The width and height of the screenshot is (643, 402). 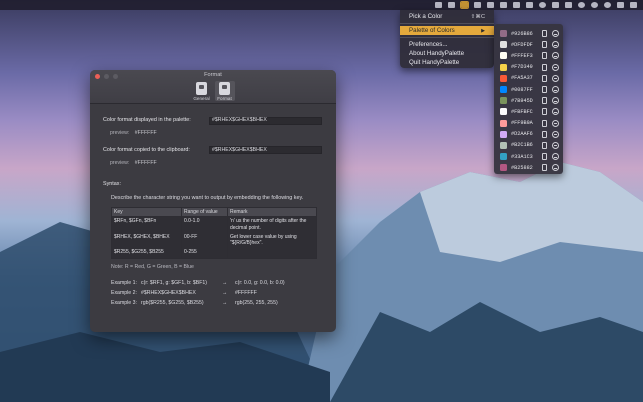 What do you see at coordinates (542, 5) in the screenshot?
I see `wifi-icon` at bounding box center [542, 5].